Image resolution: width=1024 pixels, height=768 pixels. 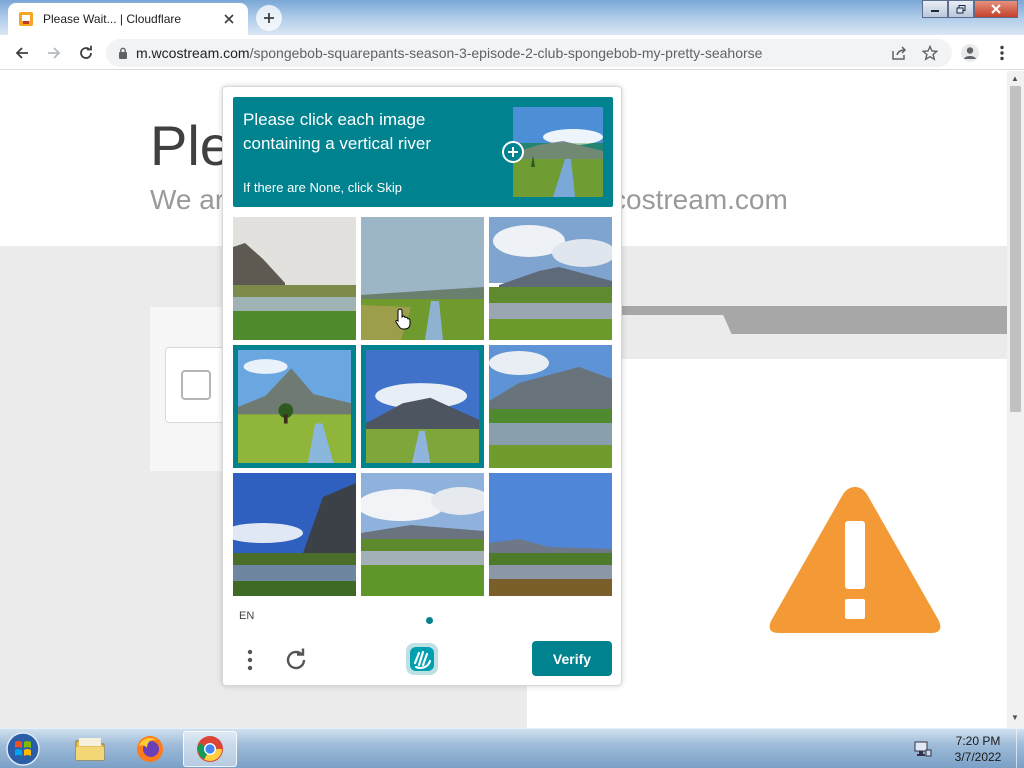 I want to click on taskbar-chrome, so click(x=210, y=749).